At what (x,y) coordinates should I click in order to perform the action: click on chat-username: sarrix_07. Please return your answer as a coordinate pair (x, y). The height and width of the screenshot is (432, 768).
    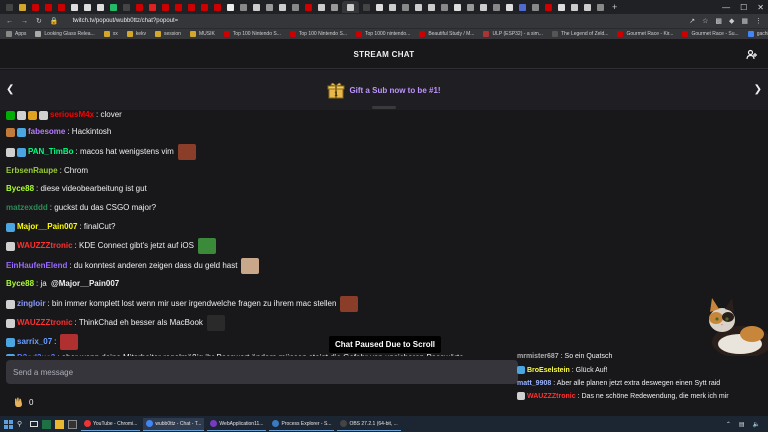
    Looking at the image, I should click on (34, 342).